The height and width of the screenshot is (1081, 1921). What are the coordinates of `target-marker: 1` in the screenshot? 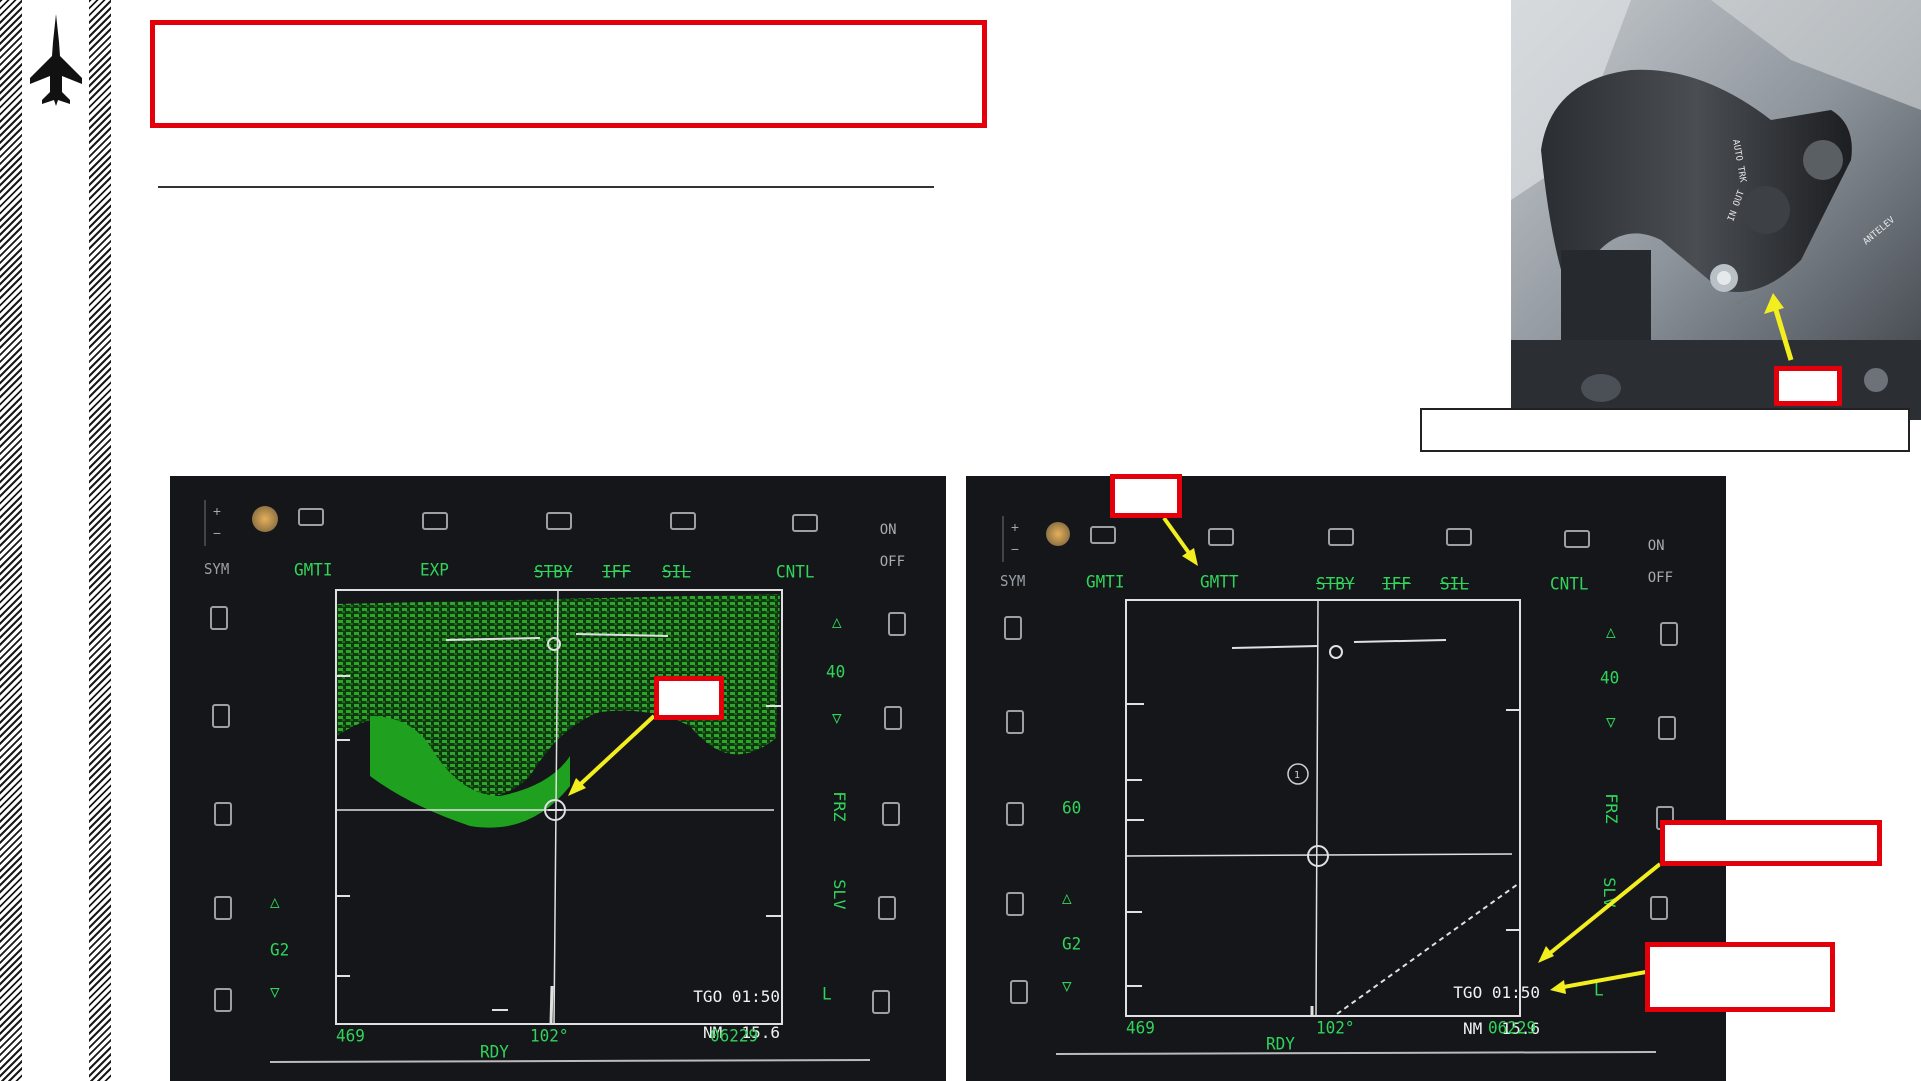 It's located at (1297, 775).